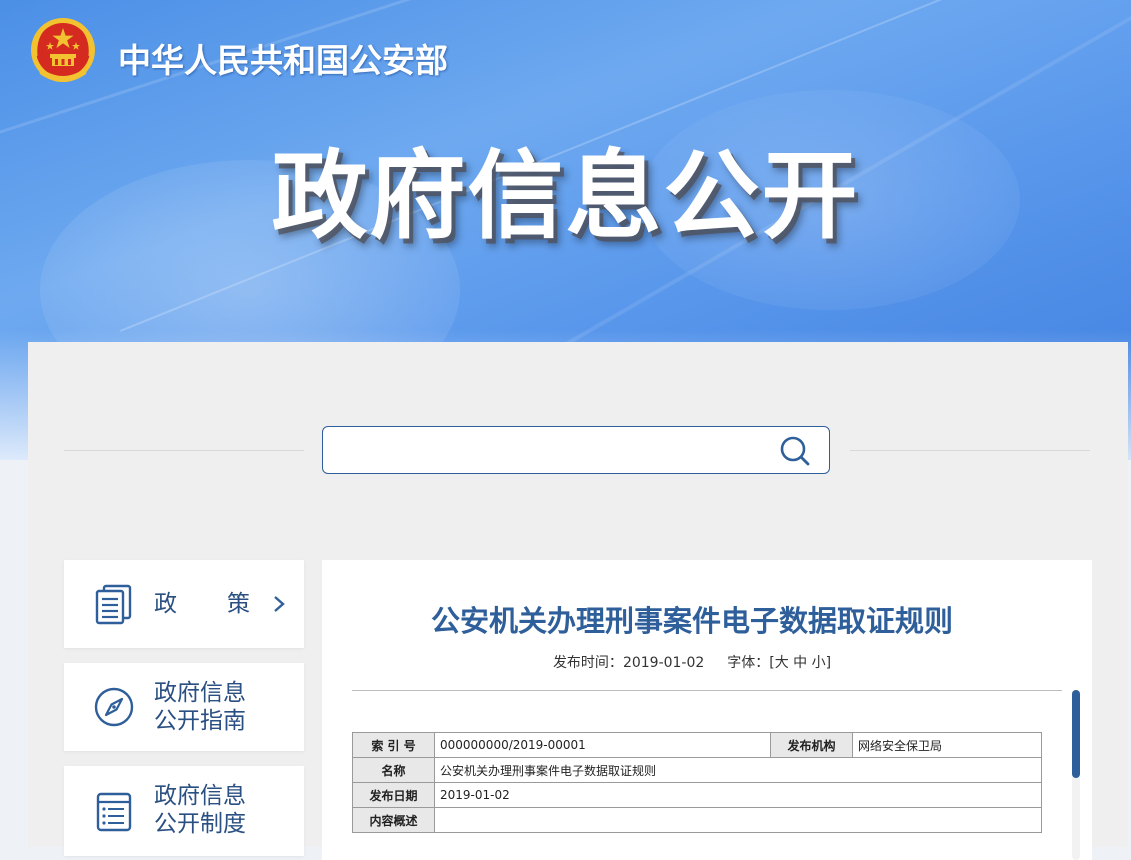  What do you see at coordinates (565, 196) in the screenshot?
I see `page-hero-title: 政府信息公开` at bounding box center [565, 196].